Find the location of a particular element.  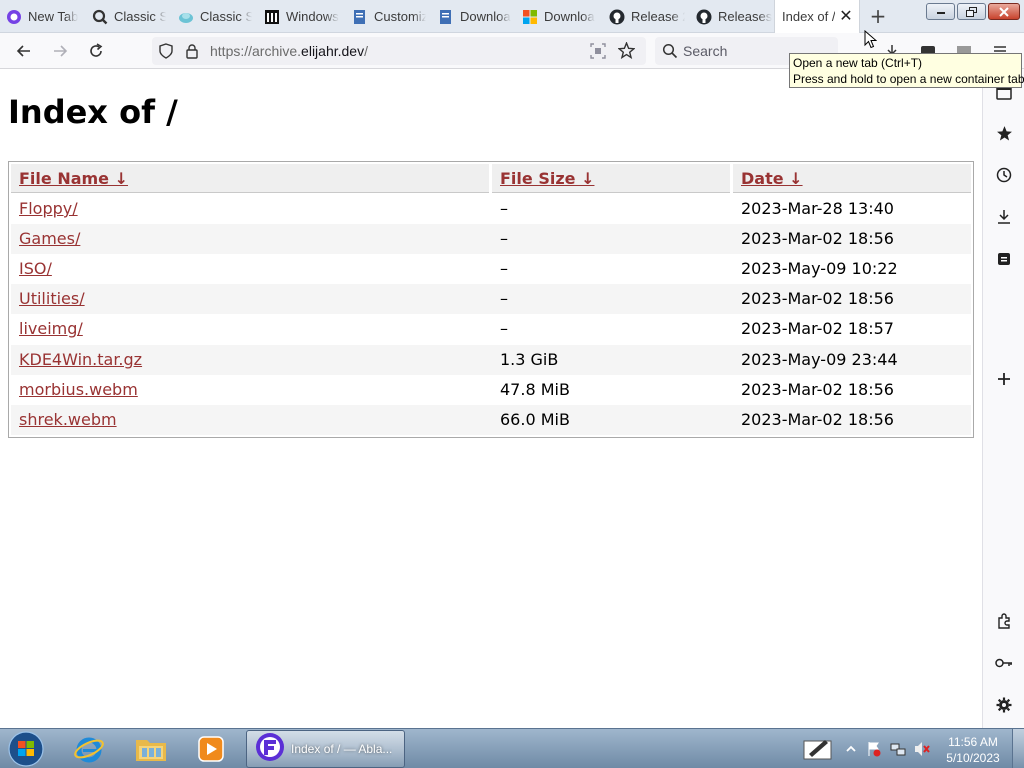

tab-download-2: Downloa is located at coordinates (559, 16).